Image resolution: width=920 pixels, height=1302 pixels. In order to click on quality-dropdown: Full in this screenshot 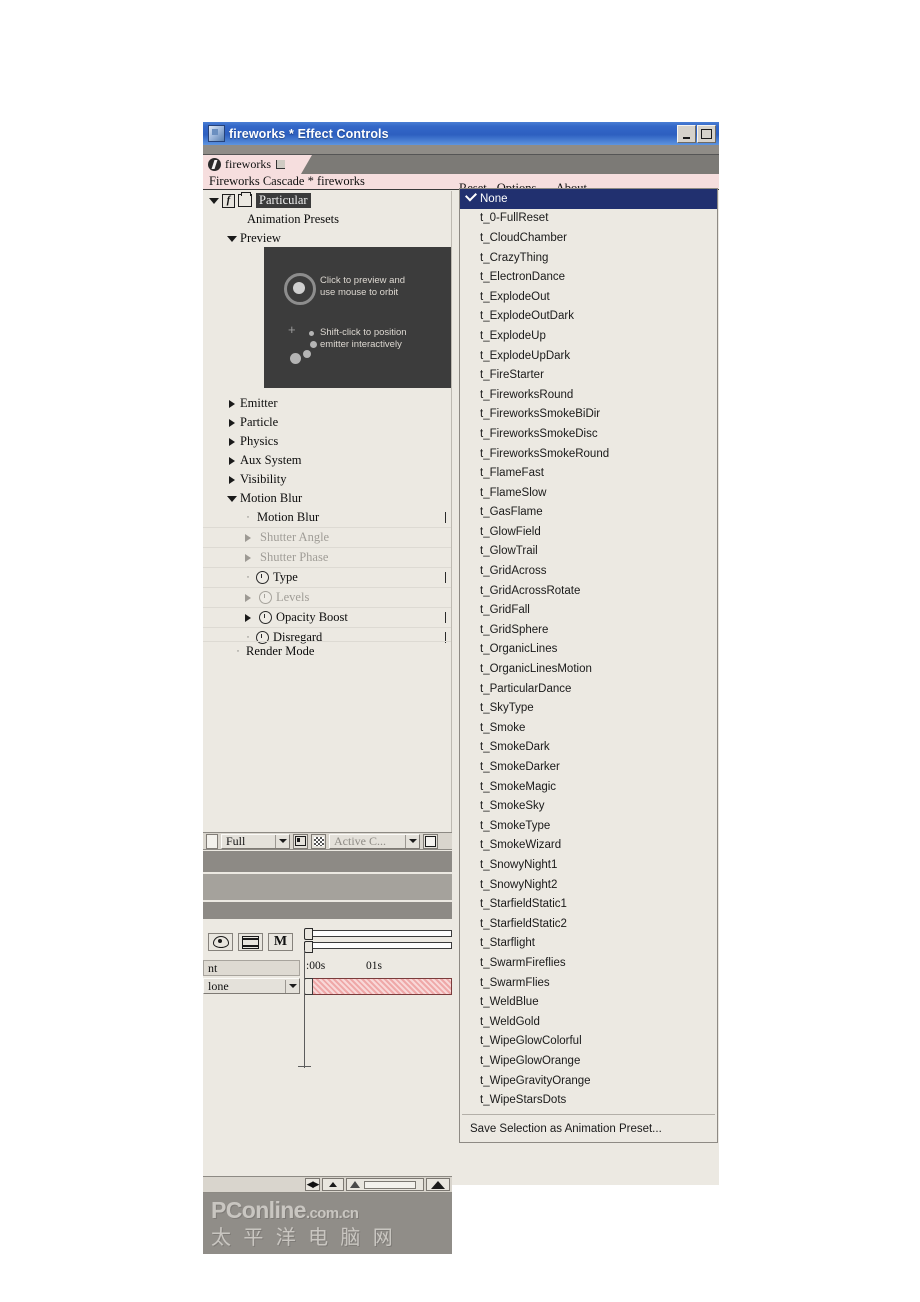, I will do `click(255, 841)`.